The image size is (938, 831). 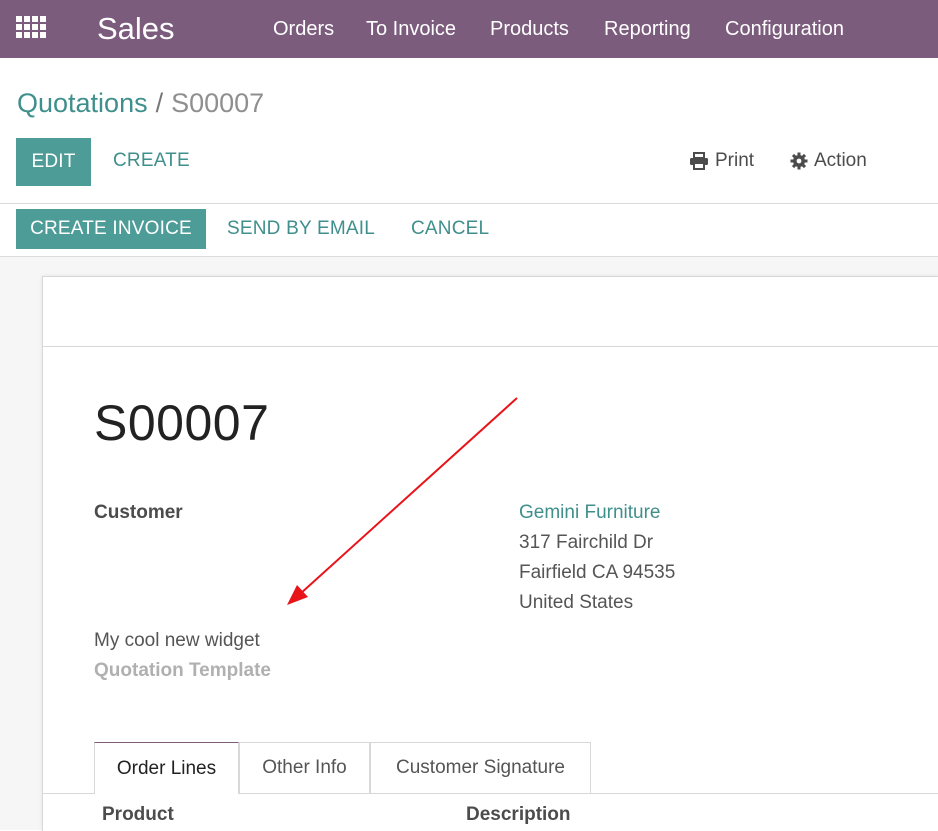 I want to click on breadcrumb: Quotations / S00007, so click(x=140, y=103).